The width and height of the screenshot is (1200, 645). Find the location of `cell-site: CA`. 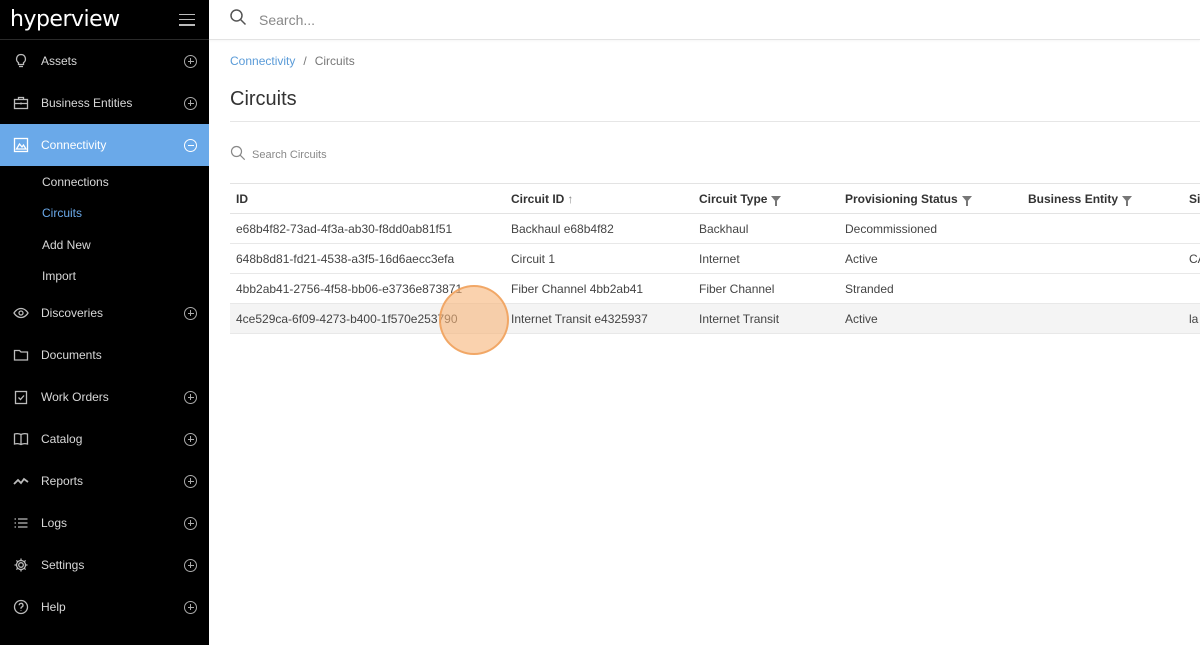

cell-site: CA is located at coordinates (1191, 258).